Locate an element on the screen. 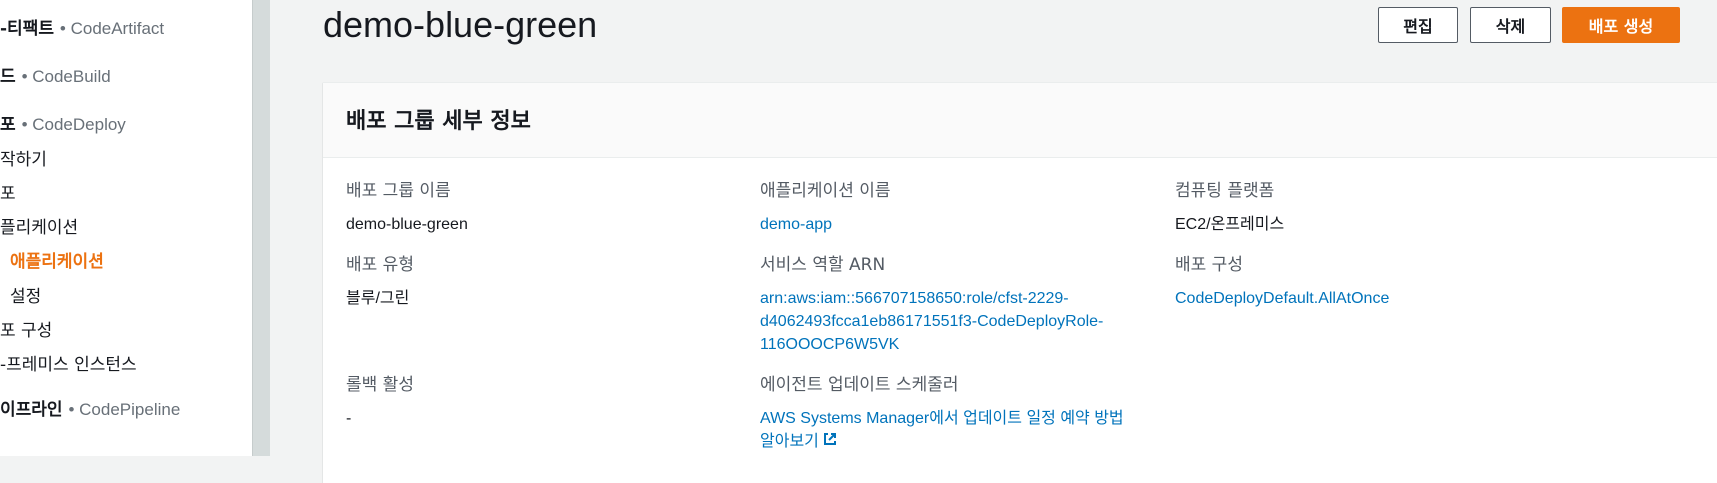  nav-codebuild: 드 • CodeBuild is located at coordinates (55, 74).